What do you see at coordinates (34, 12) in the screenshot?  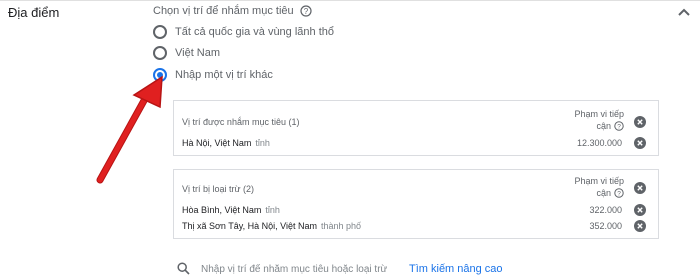 I see `section-label: Địa điểm` at bounding box center [34, 12].